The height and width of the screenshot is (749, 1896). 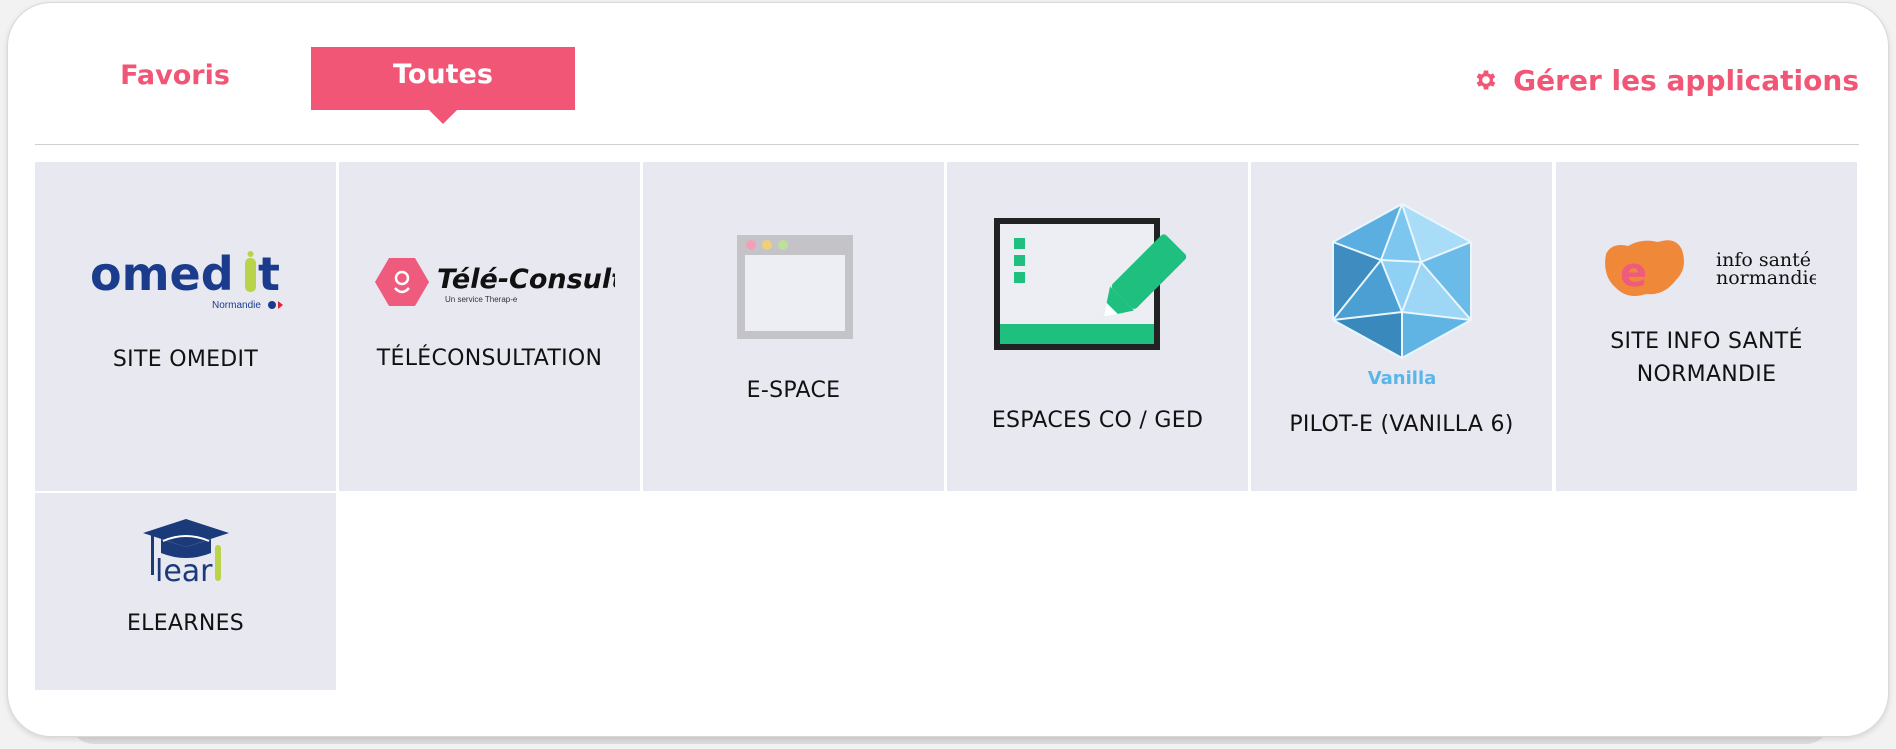 I want to click on app-label: ESPACES CO / GED, so click(x=1097, y=420).